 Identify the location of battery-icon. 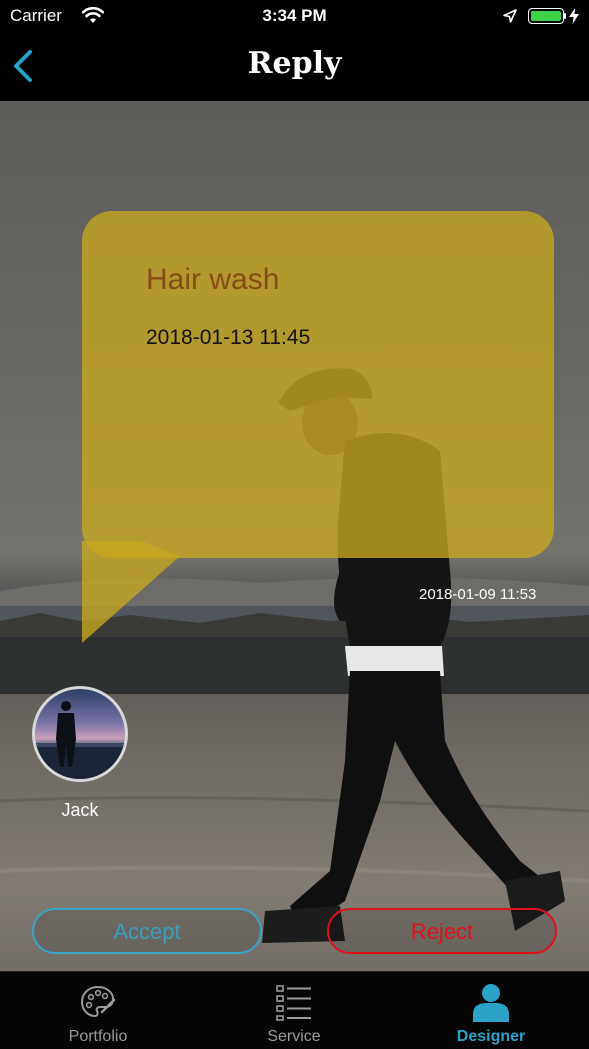
(546, 16).